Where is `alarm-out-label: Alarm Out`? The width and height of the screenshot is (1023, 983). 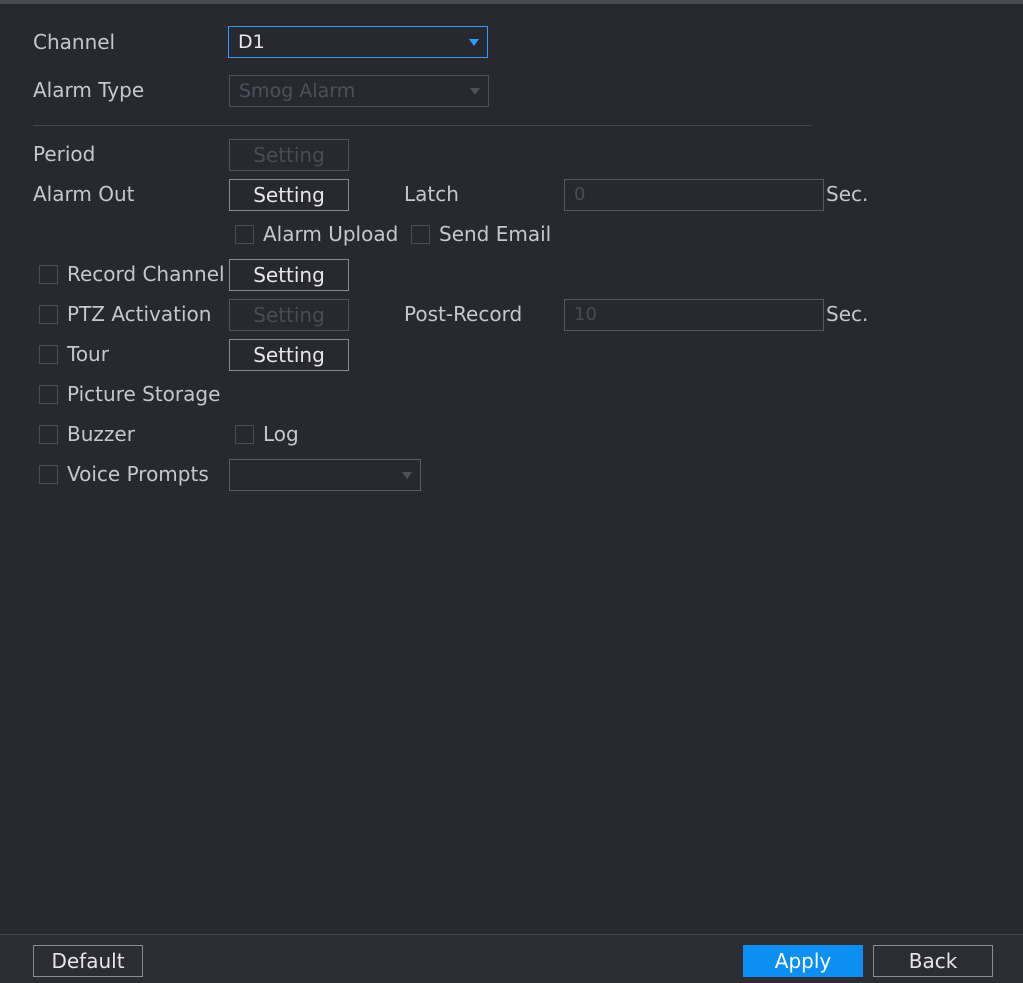 alarm-out-label: Alarm Out is located at coordinates (84, 194).